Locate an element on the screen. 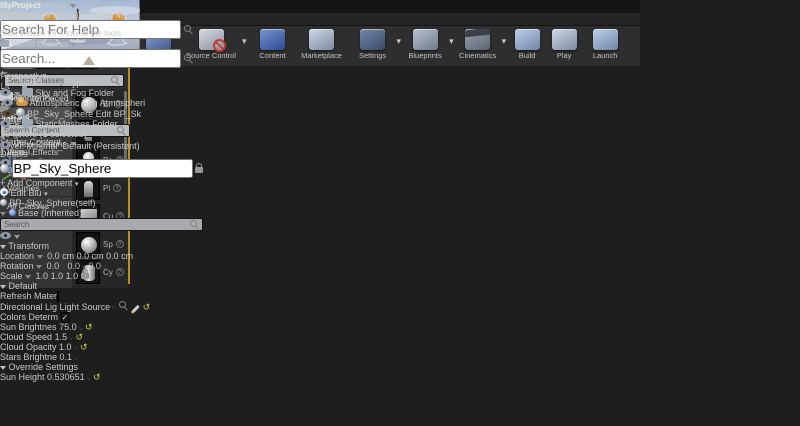  cloud-speed-field: 1.5↘ is located at coordinates (64, 337).